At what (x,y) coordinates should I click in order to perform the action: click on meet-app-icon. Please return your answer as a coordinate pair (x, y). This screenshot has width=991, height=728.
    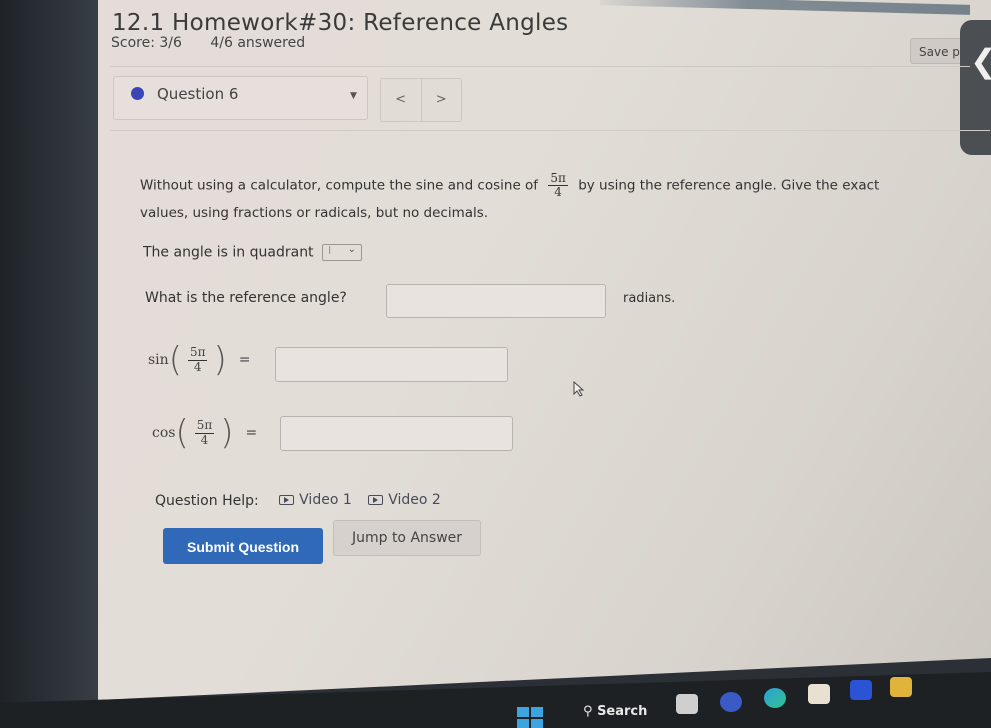
    Looking at the image, I should click on (731, 702).